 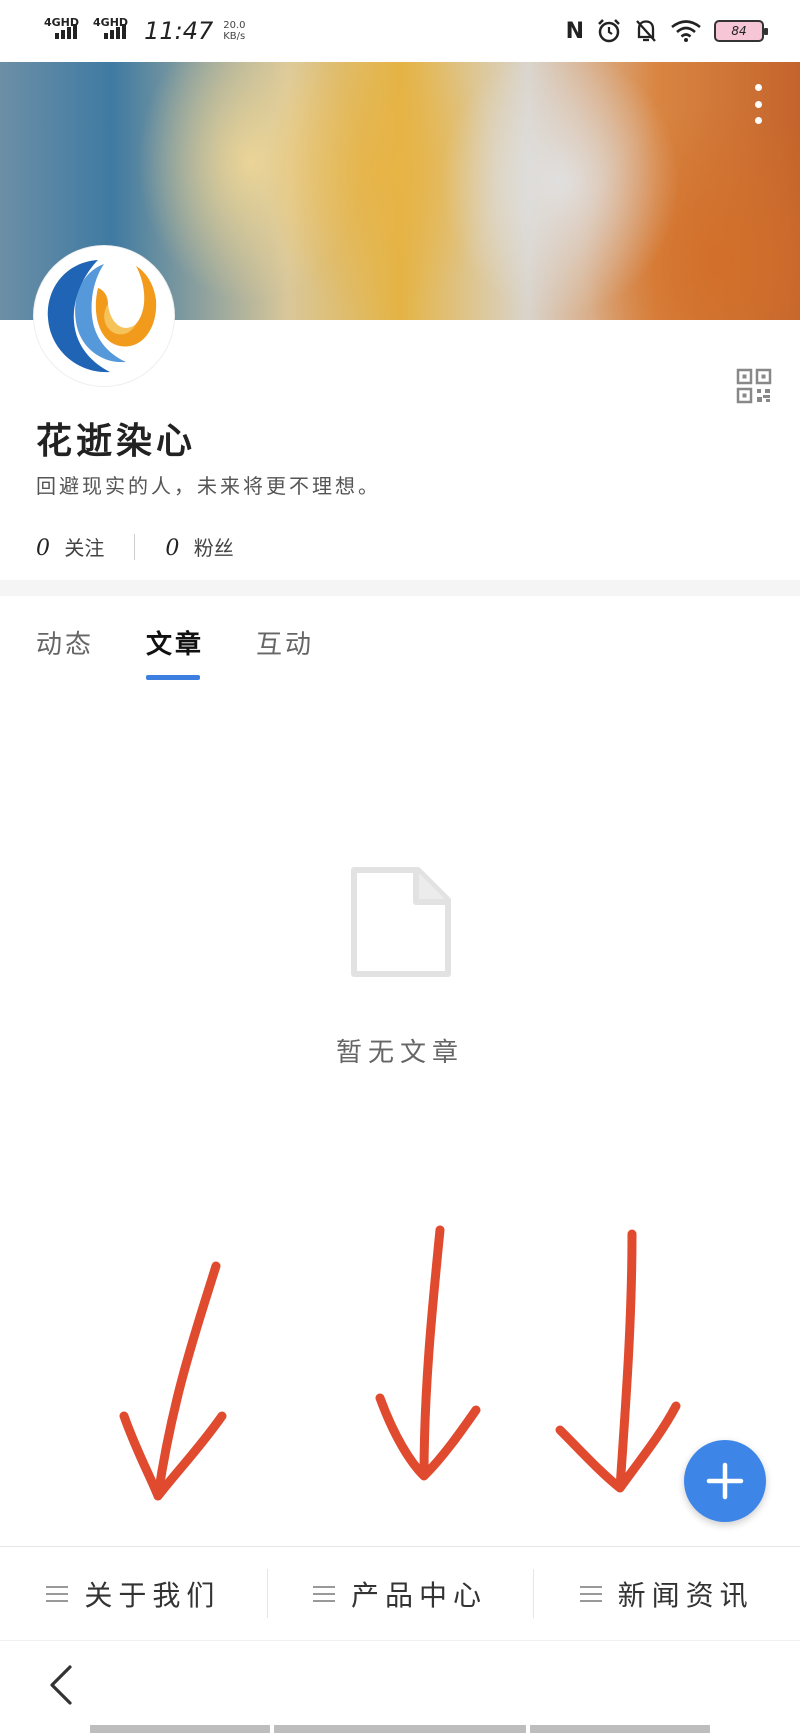 I want to click on network-speed: 20.0 KB/s, so click(x=234, y=31).